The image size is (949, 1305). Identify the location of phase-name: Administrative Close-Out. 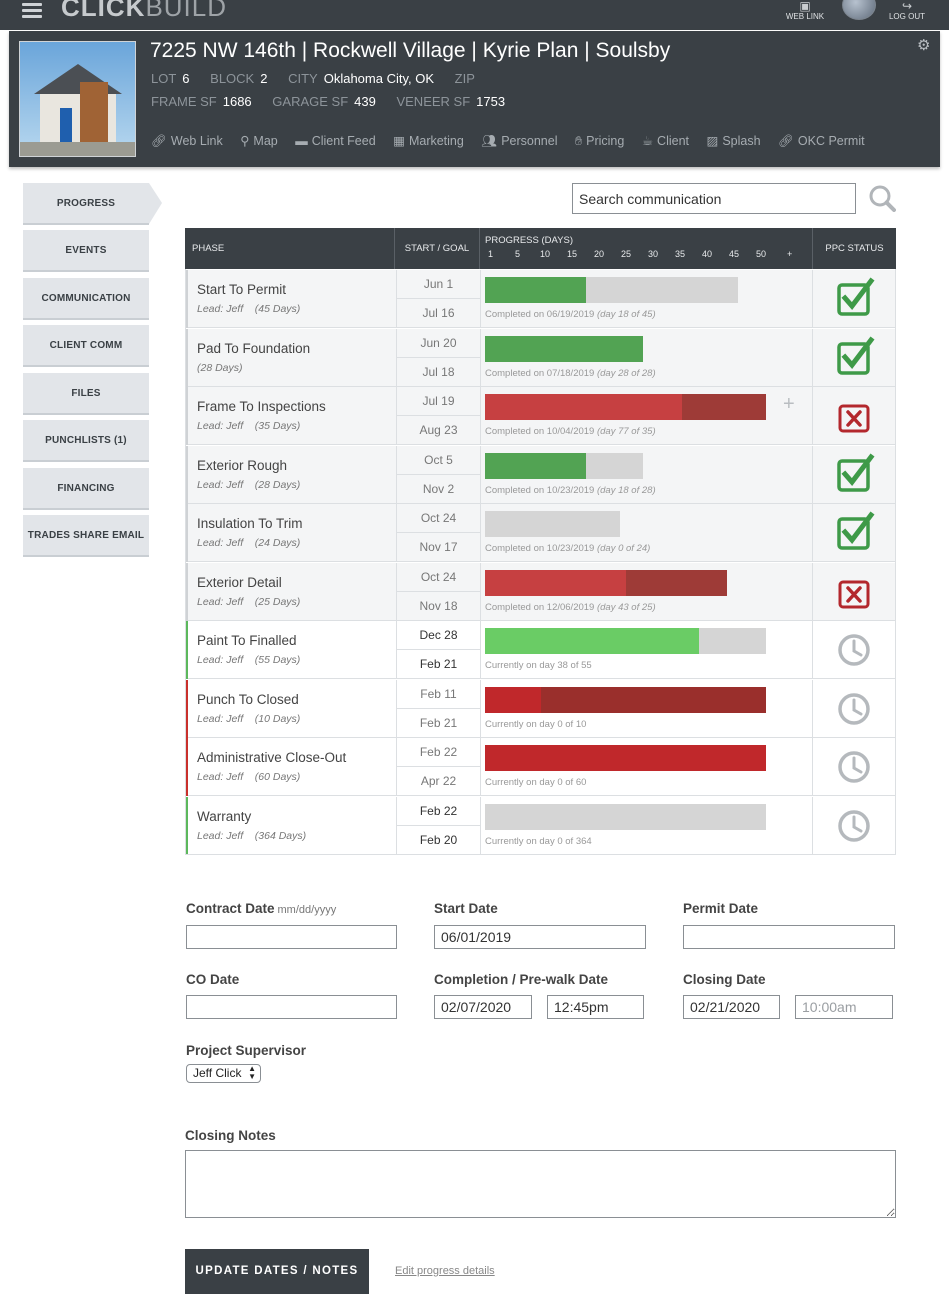
(272, 757).